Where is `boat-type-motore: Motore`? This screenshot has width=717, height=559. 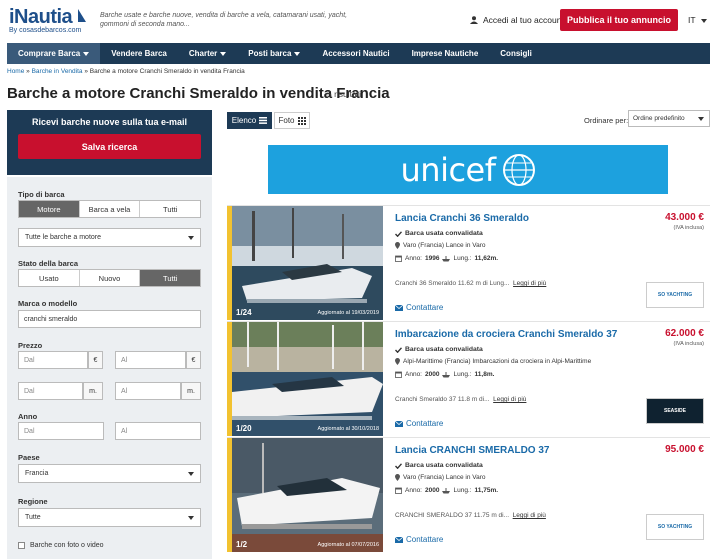 boat-type-motore: Motore is located at coordinates (49, 209).